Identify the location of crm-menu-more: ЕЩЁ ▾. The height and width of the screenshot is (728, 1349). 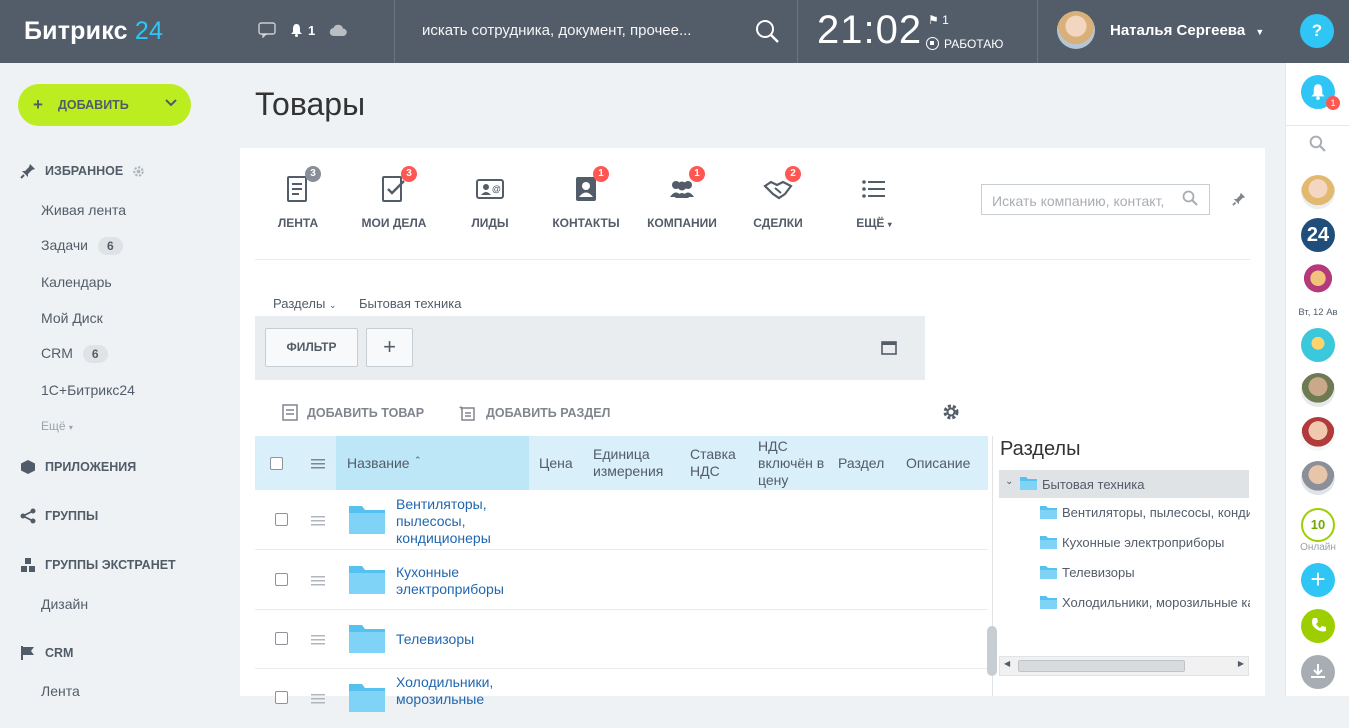
(874, 202).